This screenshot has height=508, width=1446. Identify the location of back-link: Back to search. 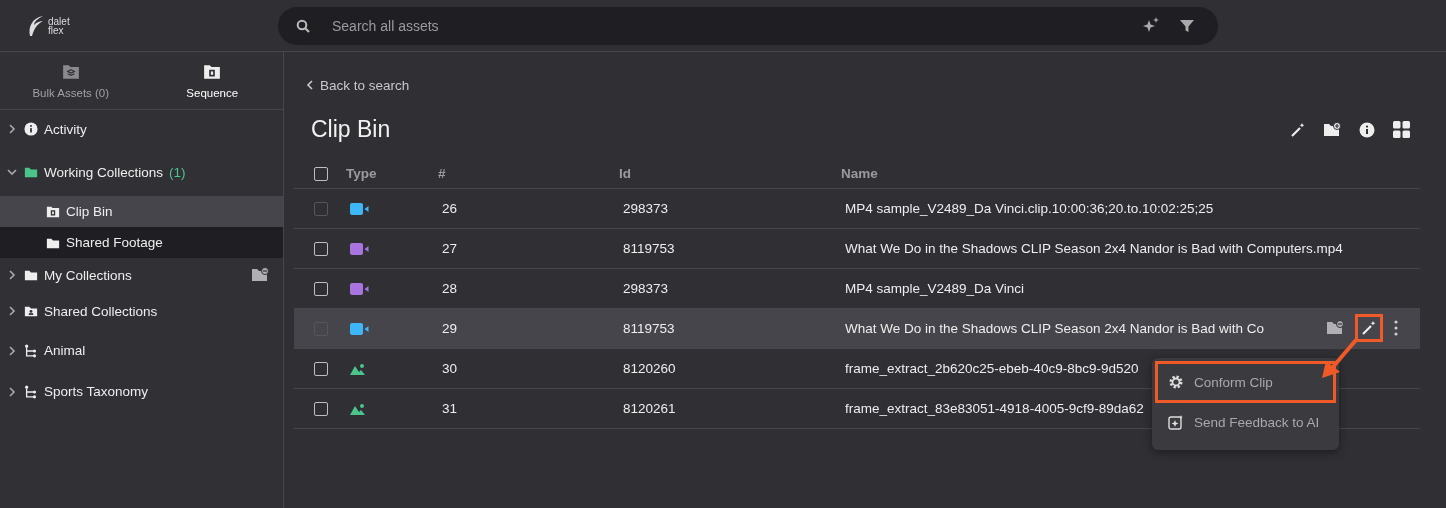
(358, 85).